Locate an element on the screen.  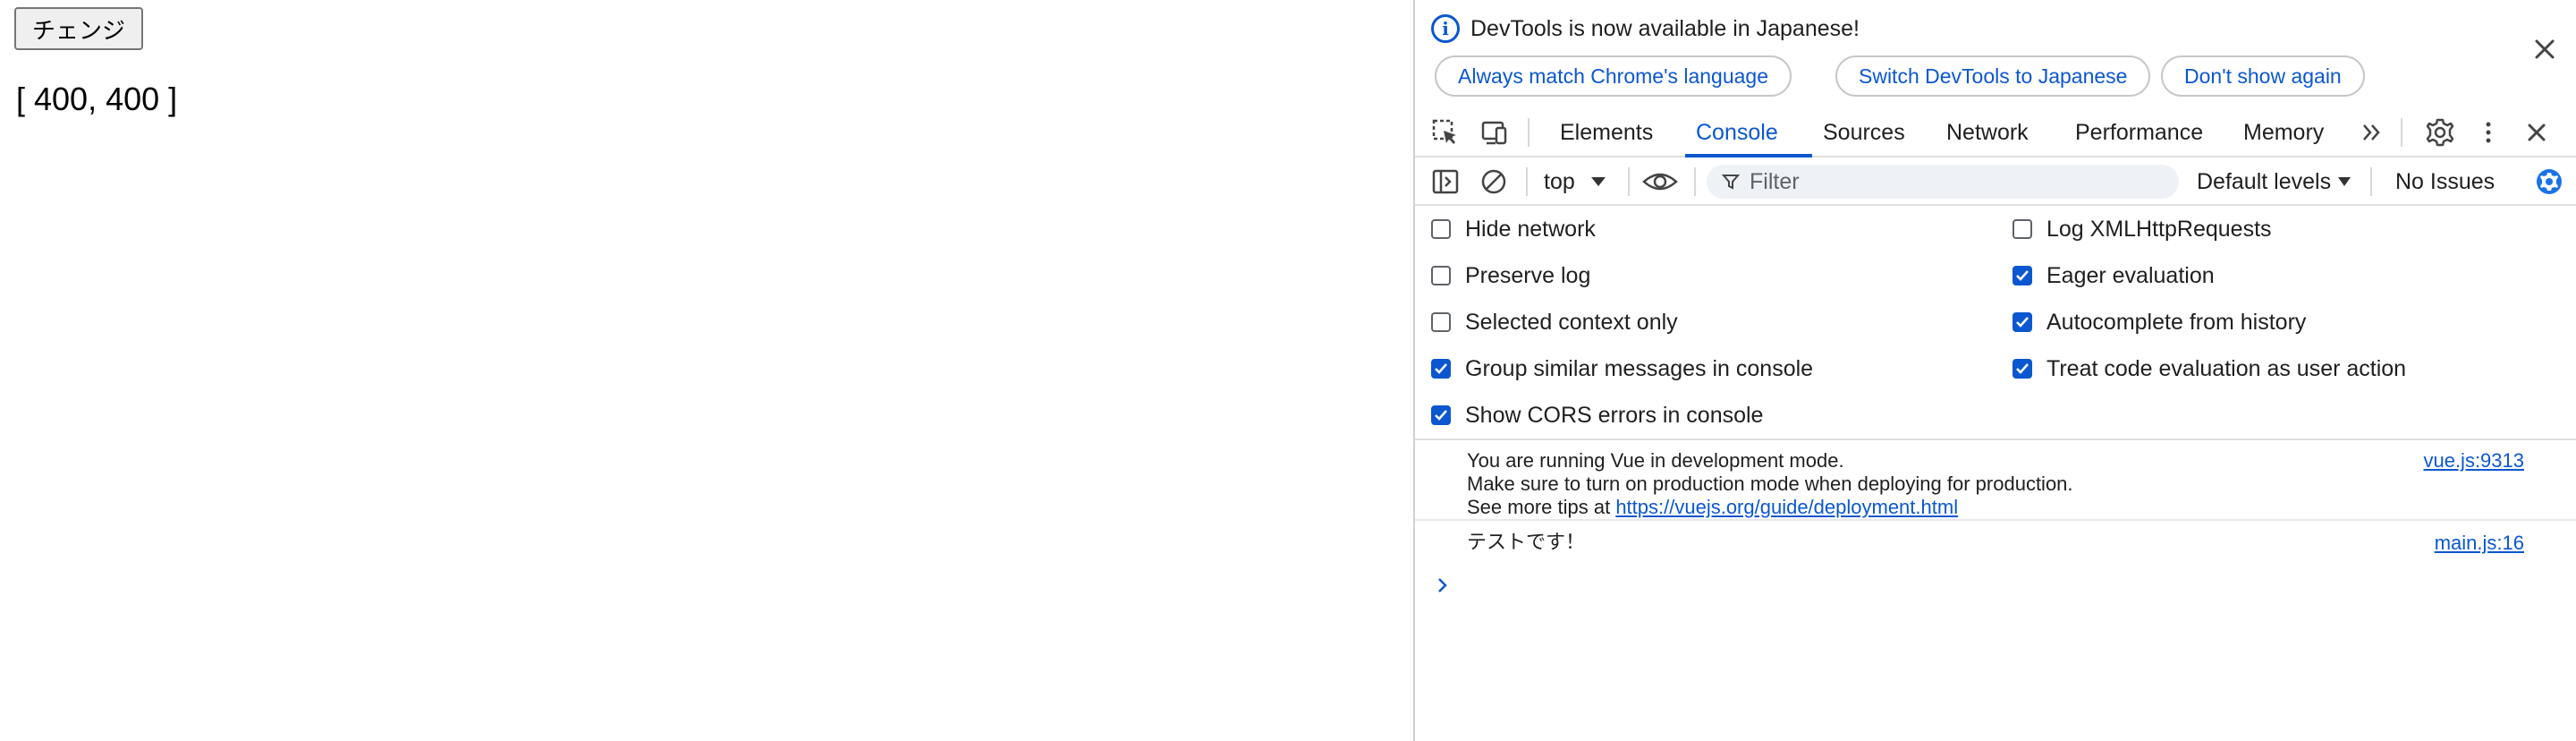
sidebar-toggle-icon is located at coordinates (1445, 182).